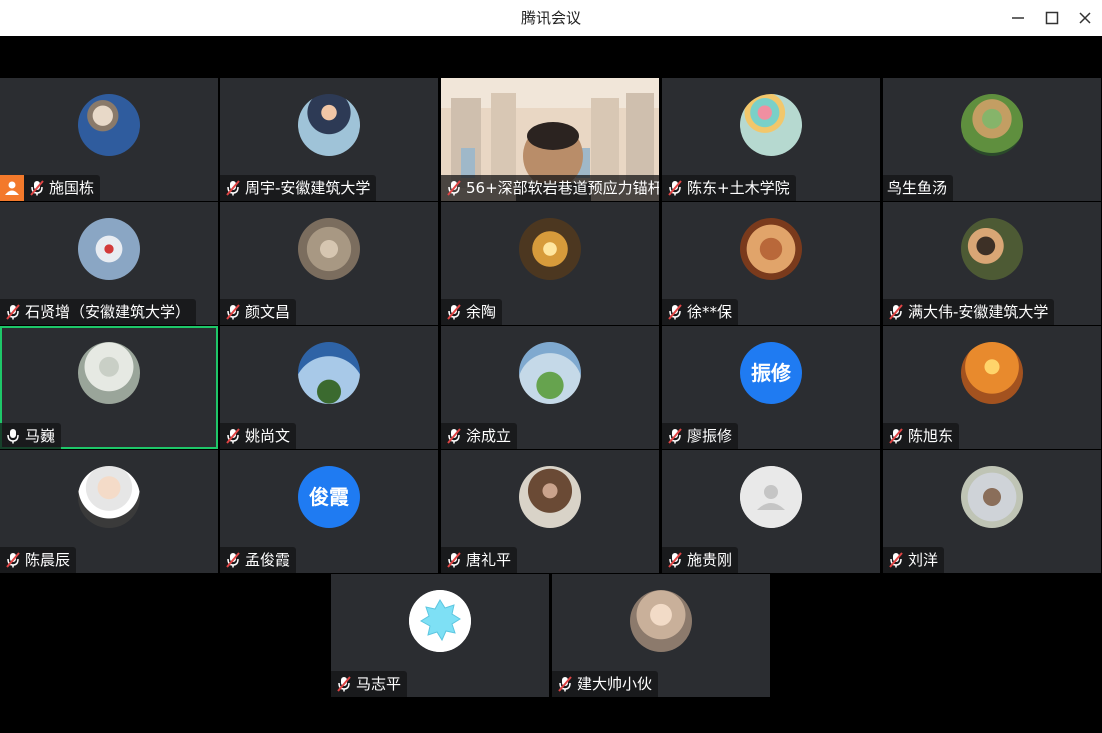  I want to click on name-label-bar: 徐**保, so click(700, 312).